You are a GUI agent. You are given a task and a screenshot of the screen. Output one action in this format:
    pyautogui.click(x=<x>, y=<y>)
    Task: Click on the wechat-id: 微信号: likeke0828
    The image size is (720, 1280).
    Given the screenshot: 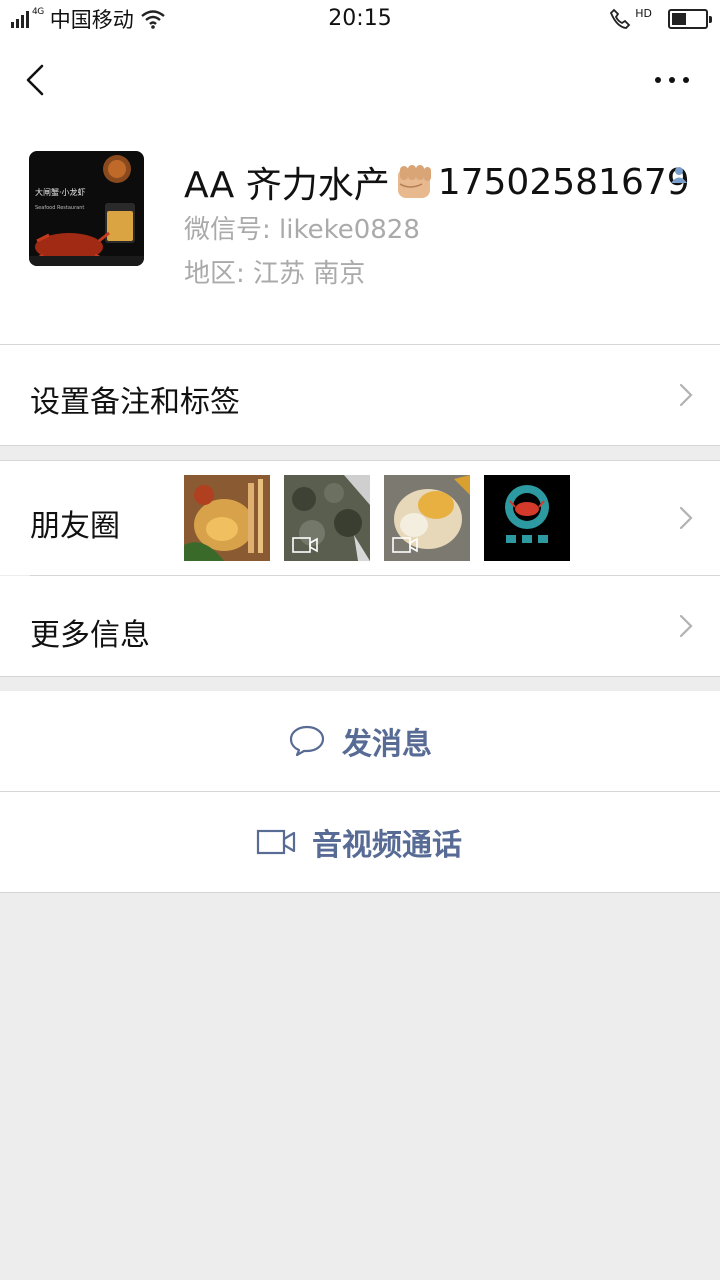 What is the action you would take?
    pyautogui.click(x=302, y=230)
    